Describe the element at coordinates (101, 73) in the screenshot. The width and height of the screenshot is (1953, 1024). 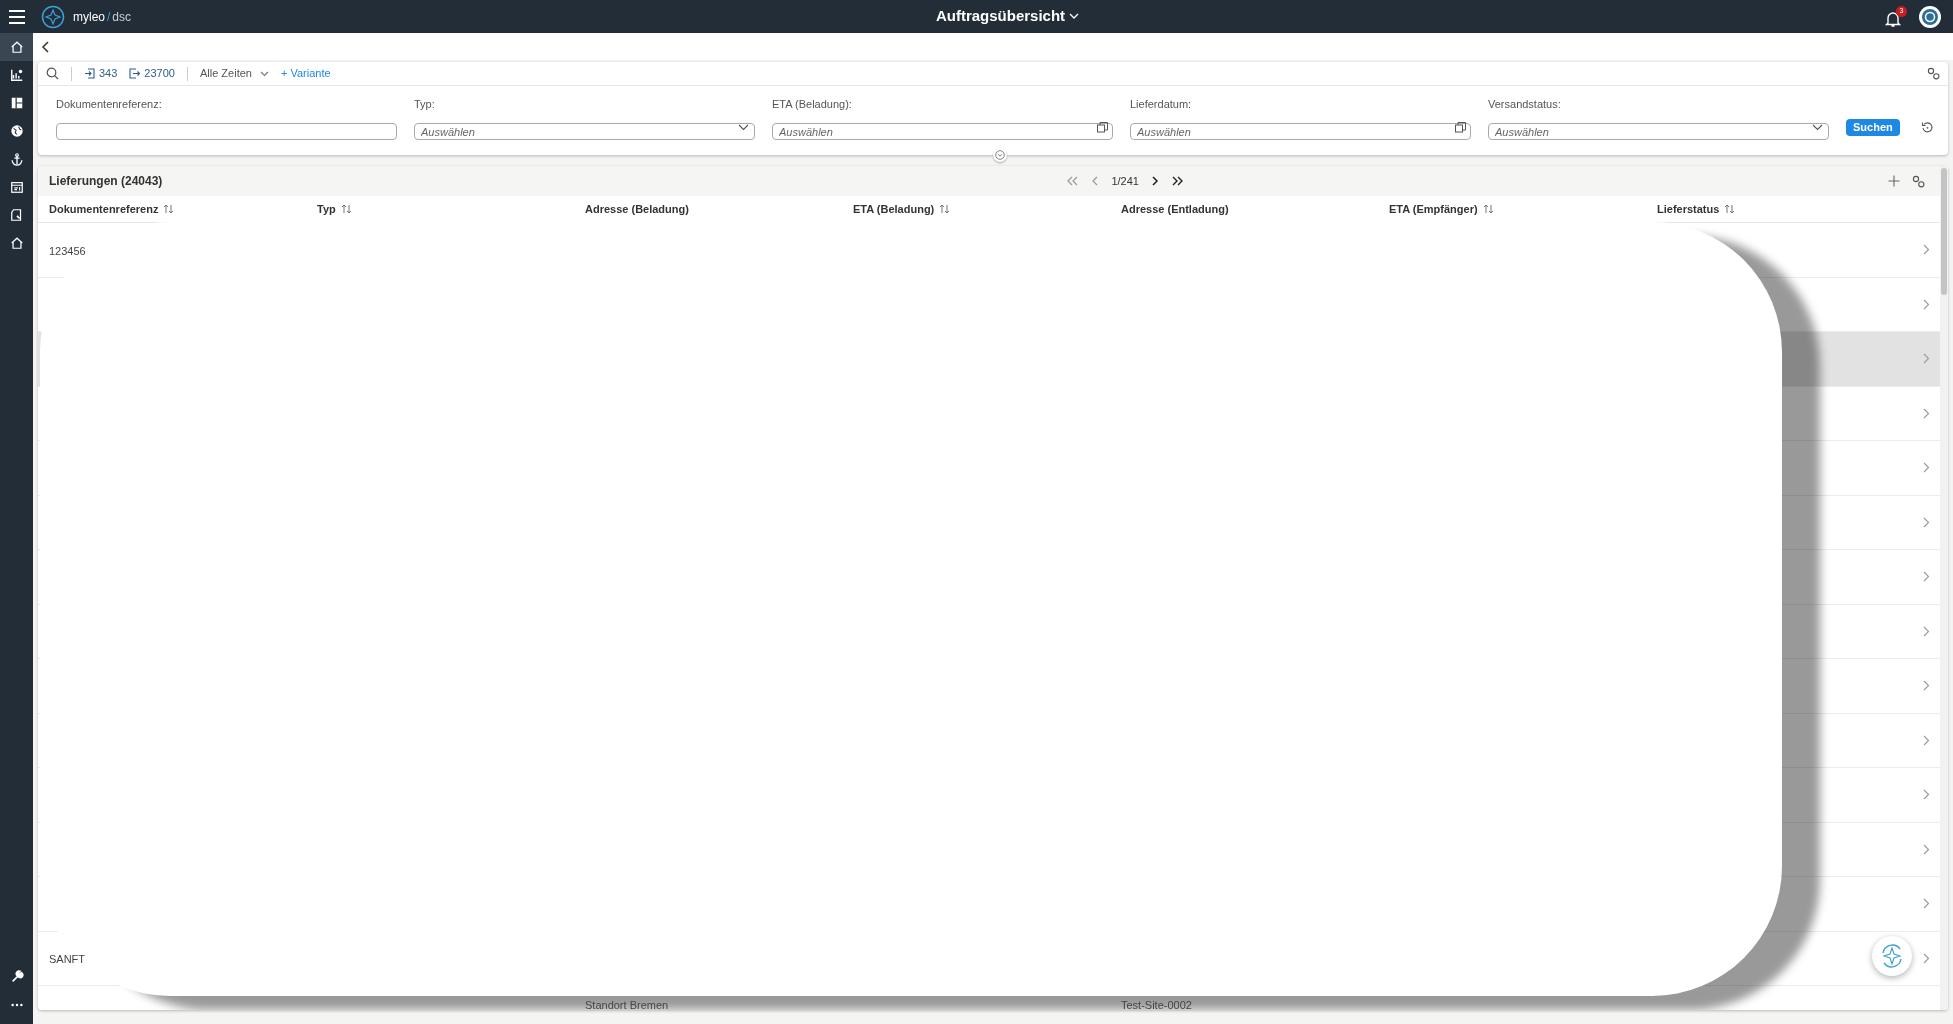
I see `incoming-count-button: 343` at that location.